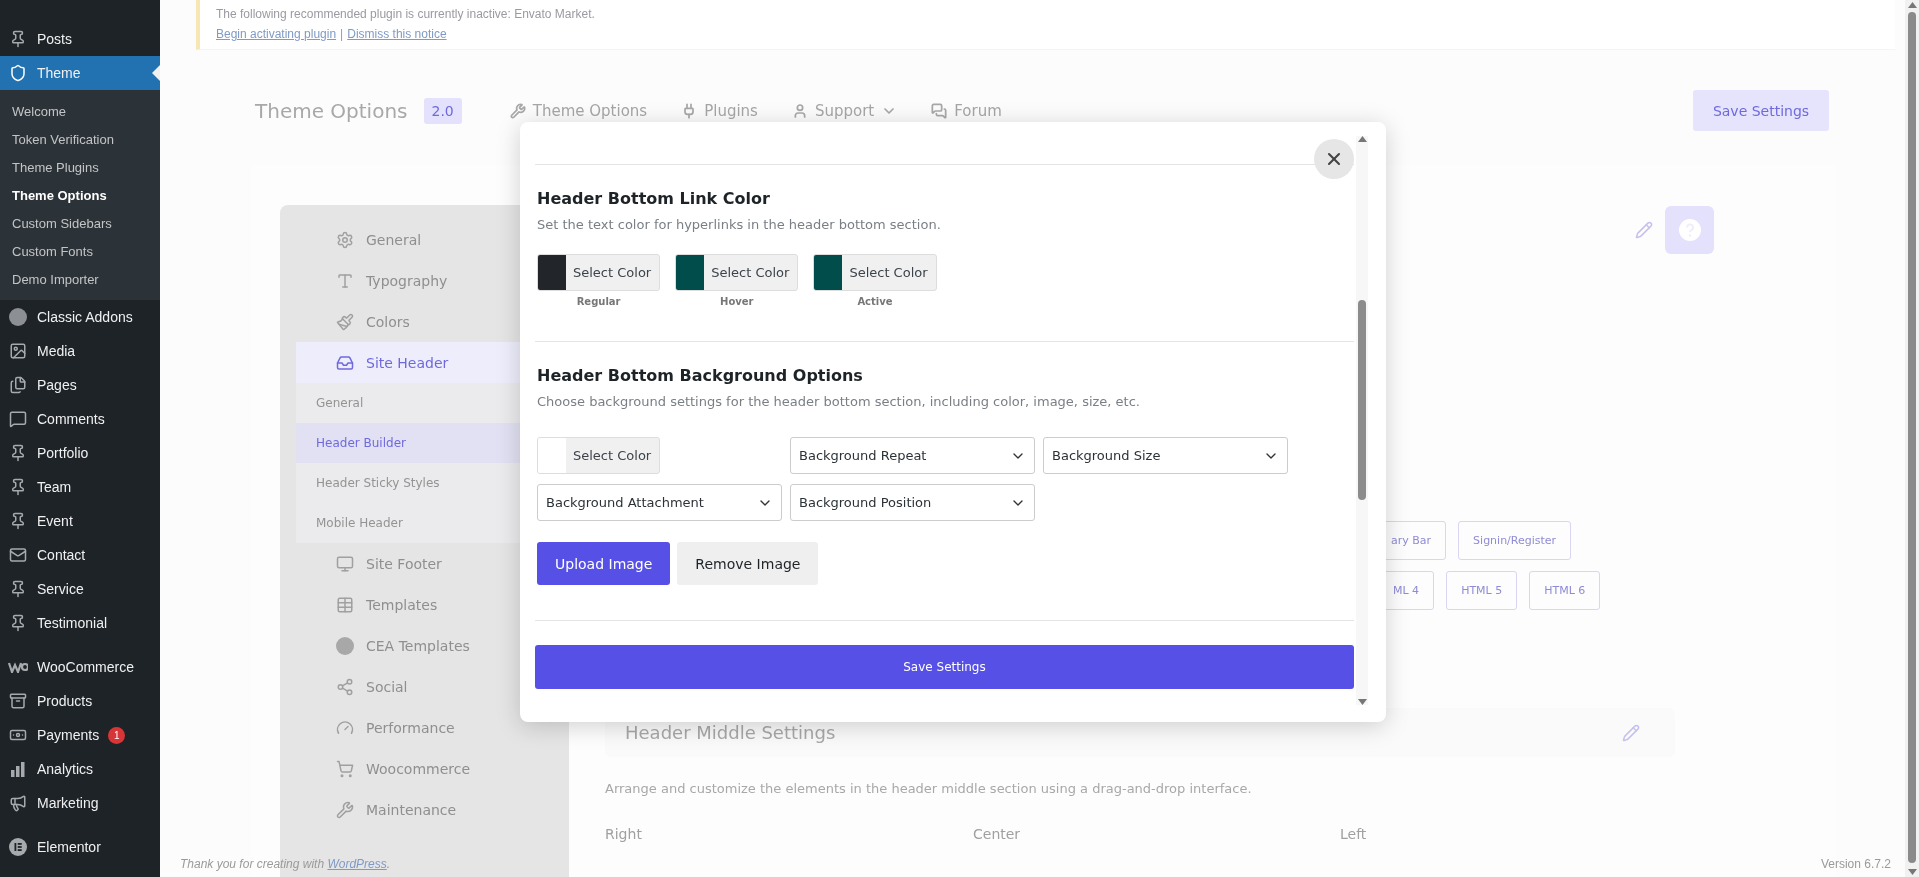  What do you see at coordinates (80, 195) in the screenshot?
I see `submenu-item: Theme Options` at bounding box center [80, 195].